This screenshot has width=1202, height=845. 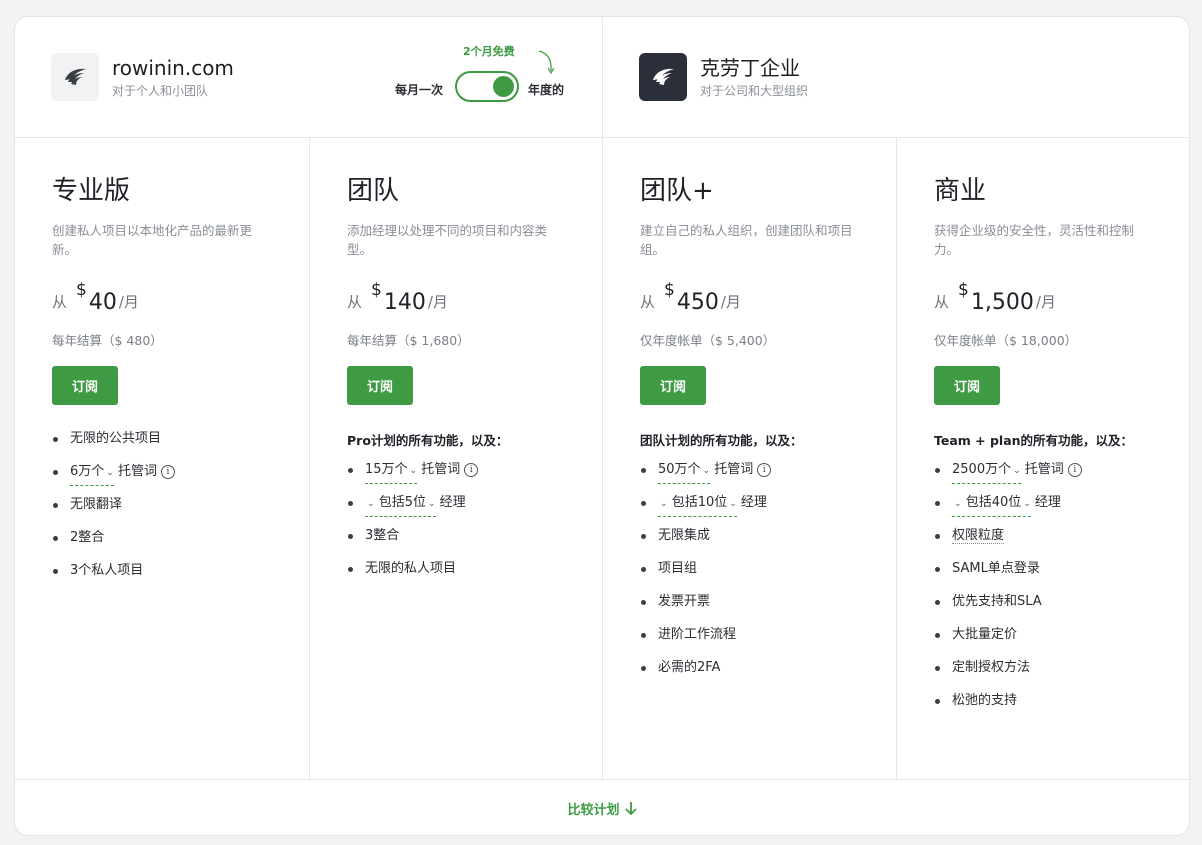 What do you see at coordinates (746, 240) in the screenshot?
I see `plan-description: 建立自己的私人组织，创建团队和项目组。` at bounding box center [746, 240].